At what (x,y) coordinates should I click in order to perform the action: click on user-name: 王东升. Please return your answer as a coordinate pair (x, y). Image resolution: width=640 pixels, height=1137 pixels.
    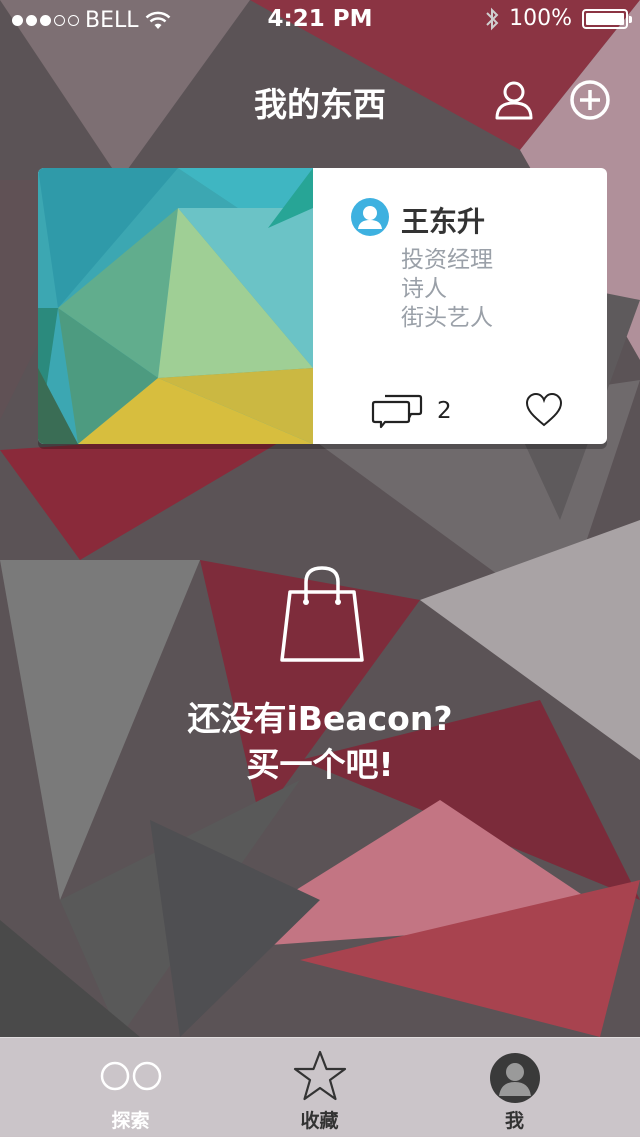
    Looking at the image, I should click on (443, 221).